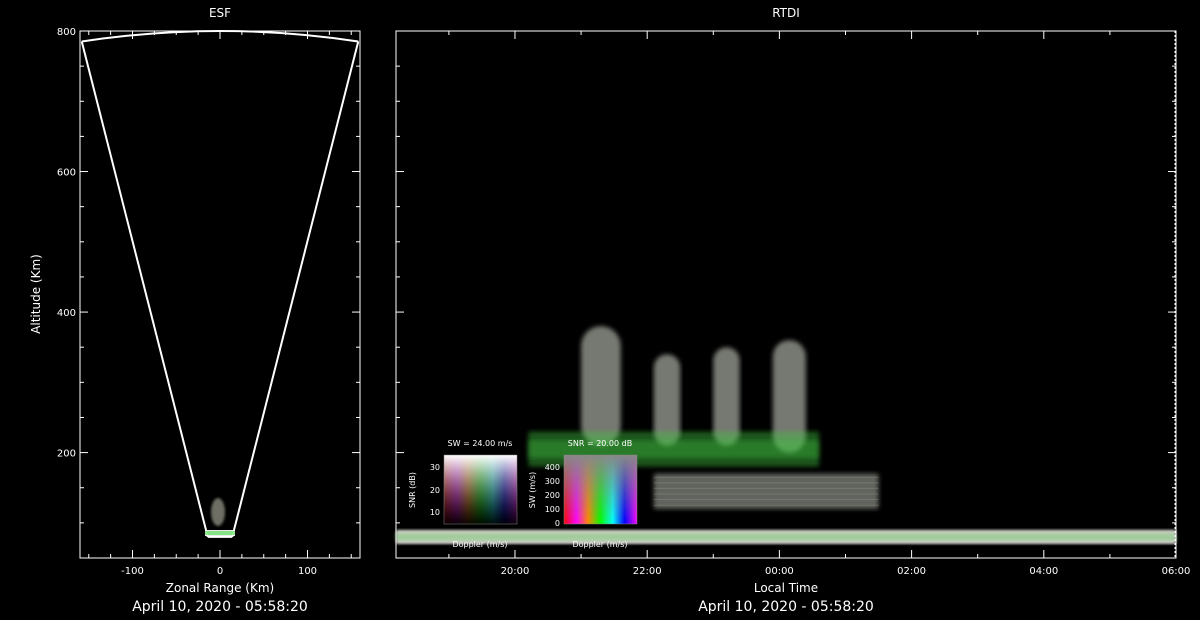 This screenshot has height=620, width=1200. What do you see at coordinates (435, 467) in the screenshot?
I see `sw-legend-ytick: 30` at bounding box center [435, 467].